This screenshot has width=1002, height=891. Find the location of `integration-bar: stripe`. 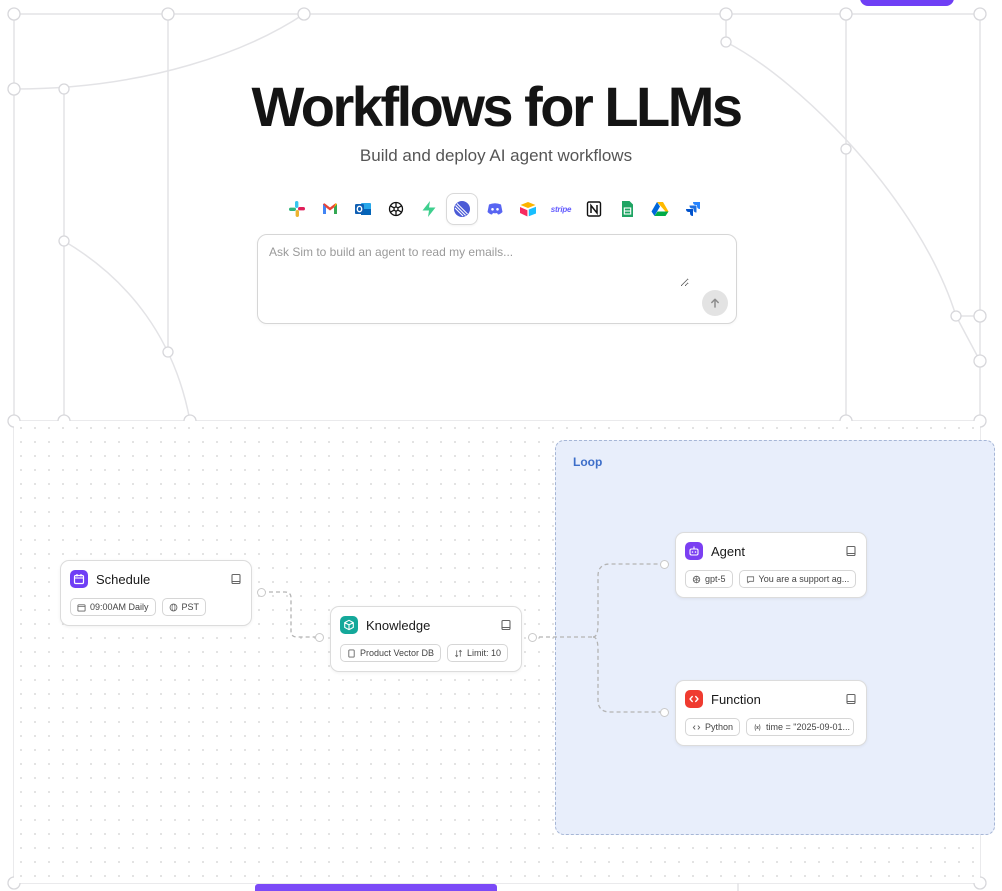

integration-bar: stripe is located at coordinates (495, 209).